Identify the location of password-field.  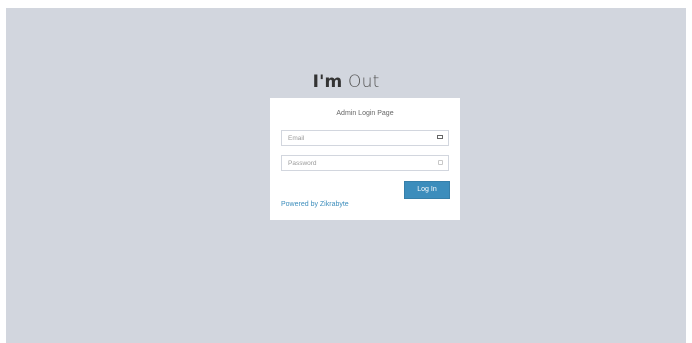
(360, 163).